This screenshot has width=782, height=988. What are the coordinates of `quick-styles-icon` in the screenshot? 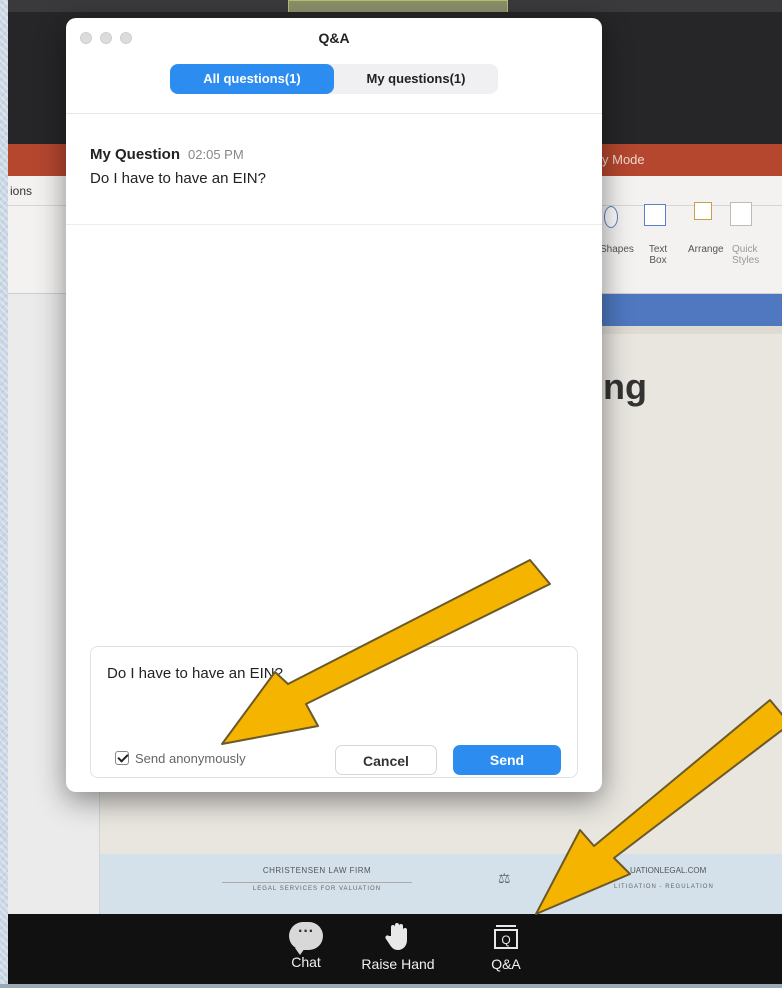 It's located at (741, 214).